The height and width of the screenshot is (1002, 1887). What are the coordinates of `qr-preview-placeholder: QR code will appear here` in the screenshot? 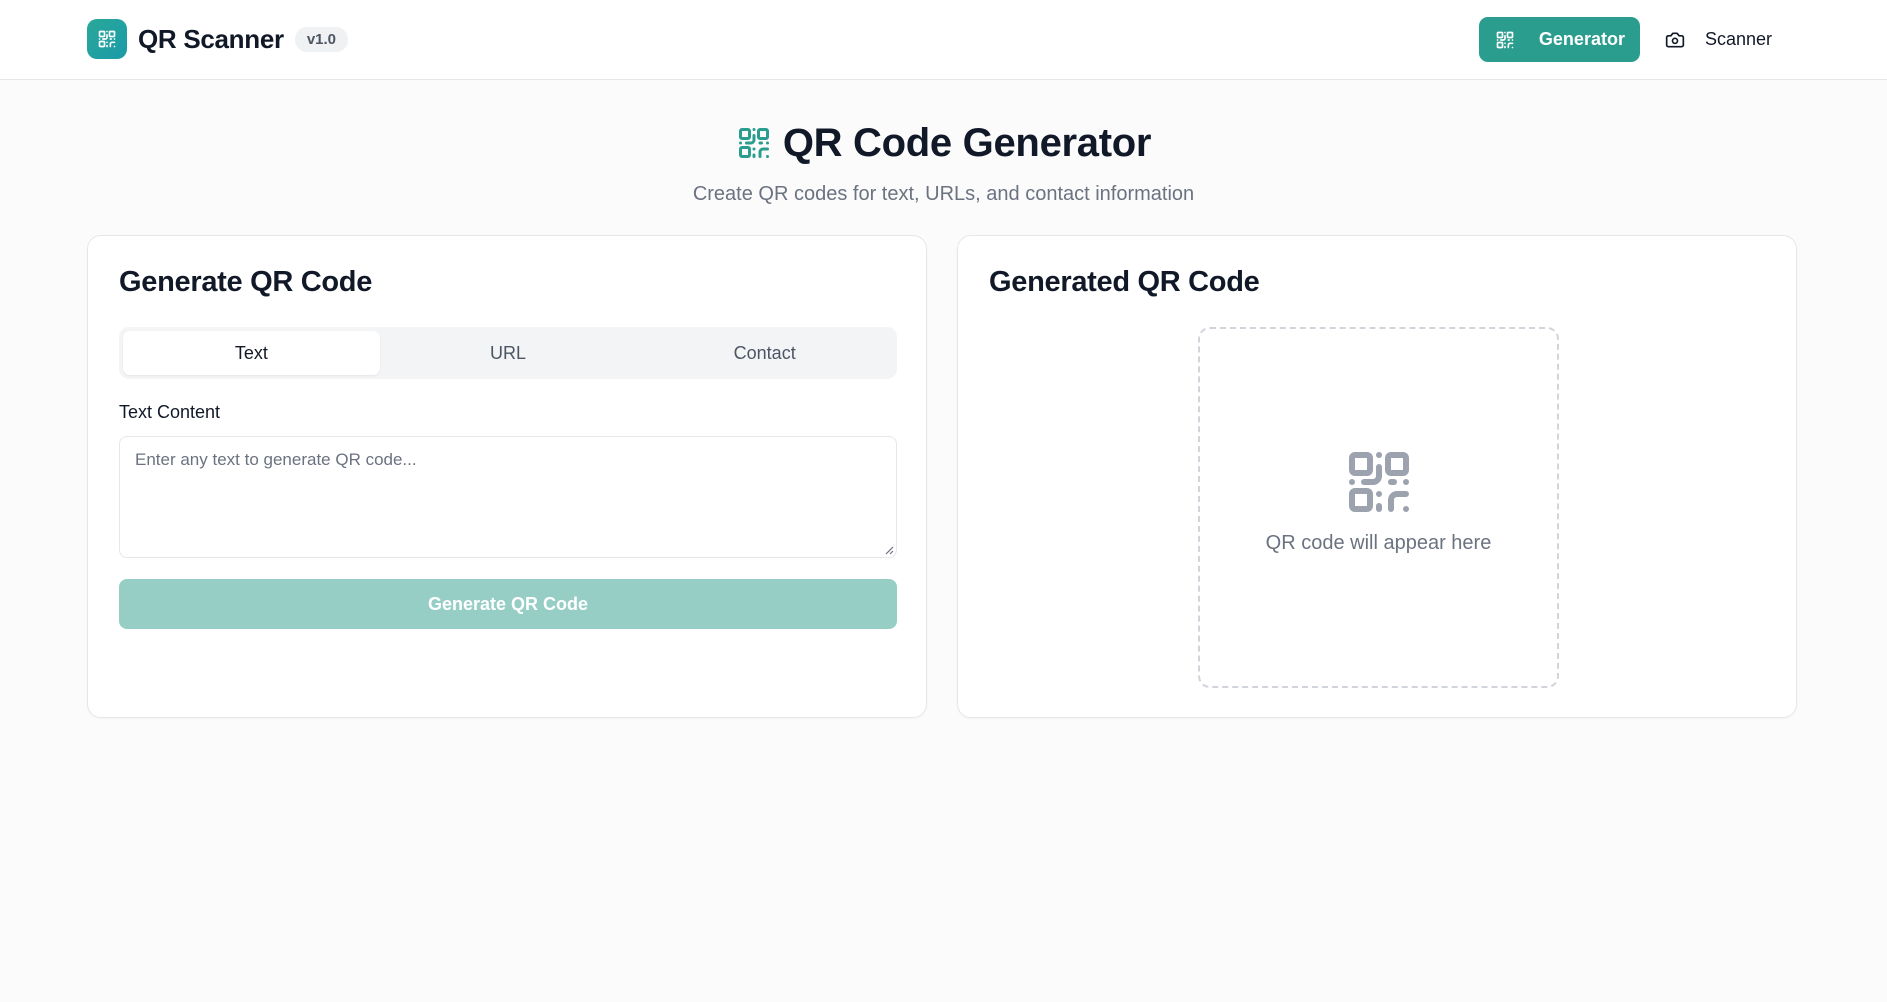 It's located at (1378, 507).